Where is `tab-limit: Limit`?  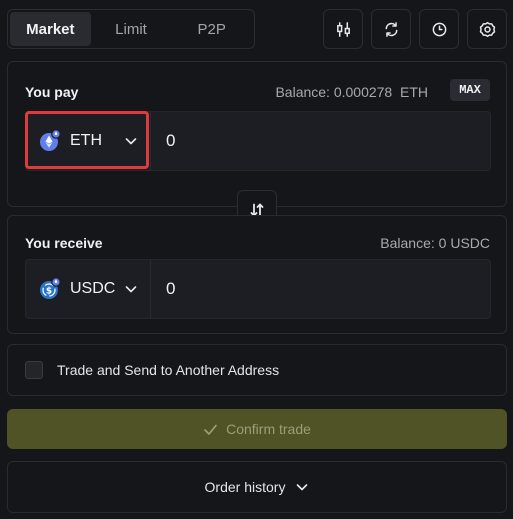
tab-limit: Limit is located at coordinates (131, 29).